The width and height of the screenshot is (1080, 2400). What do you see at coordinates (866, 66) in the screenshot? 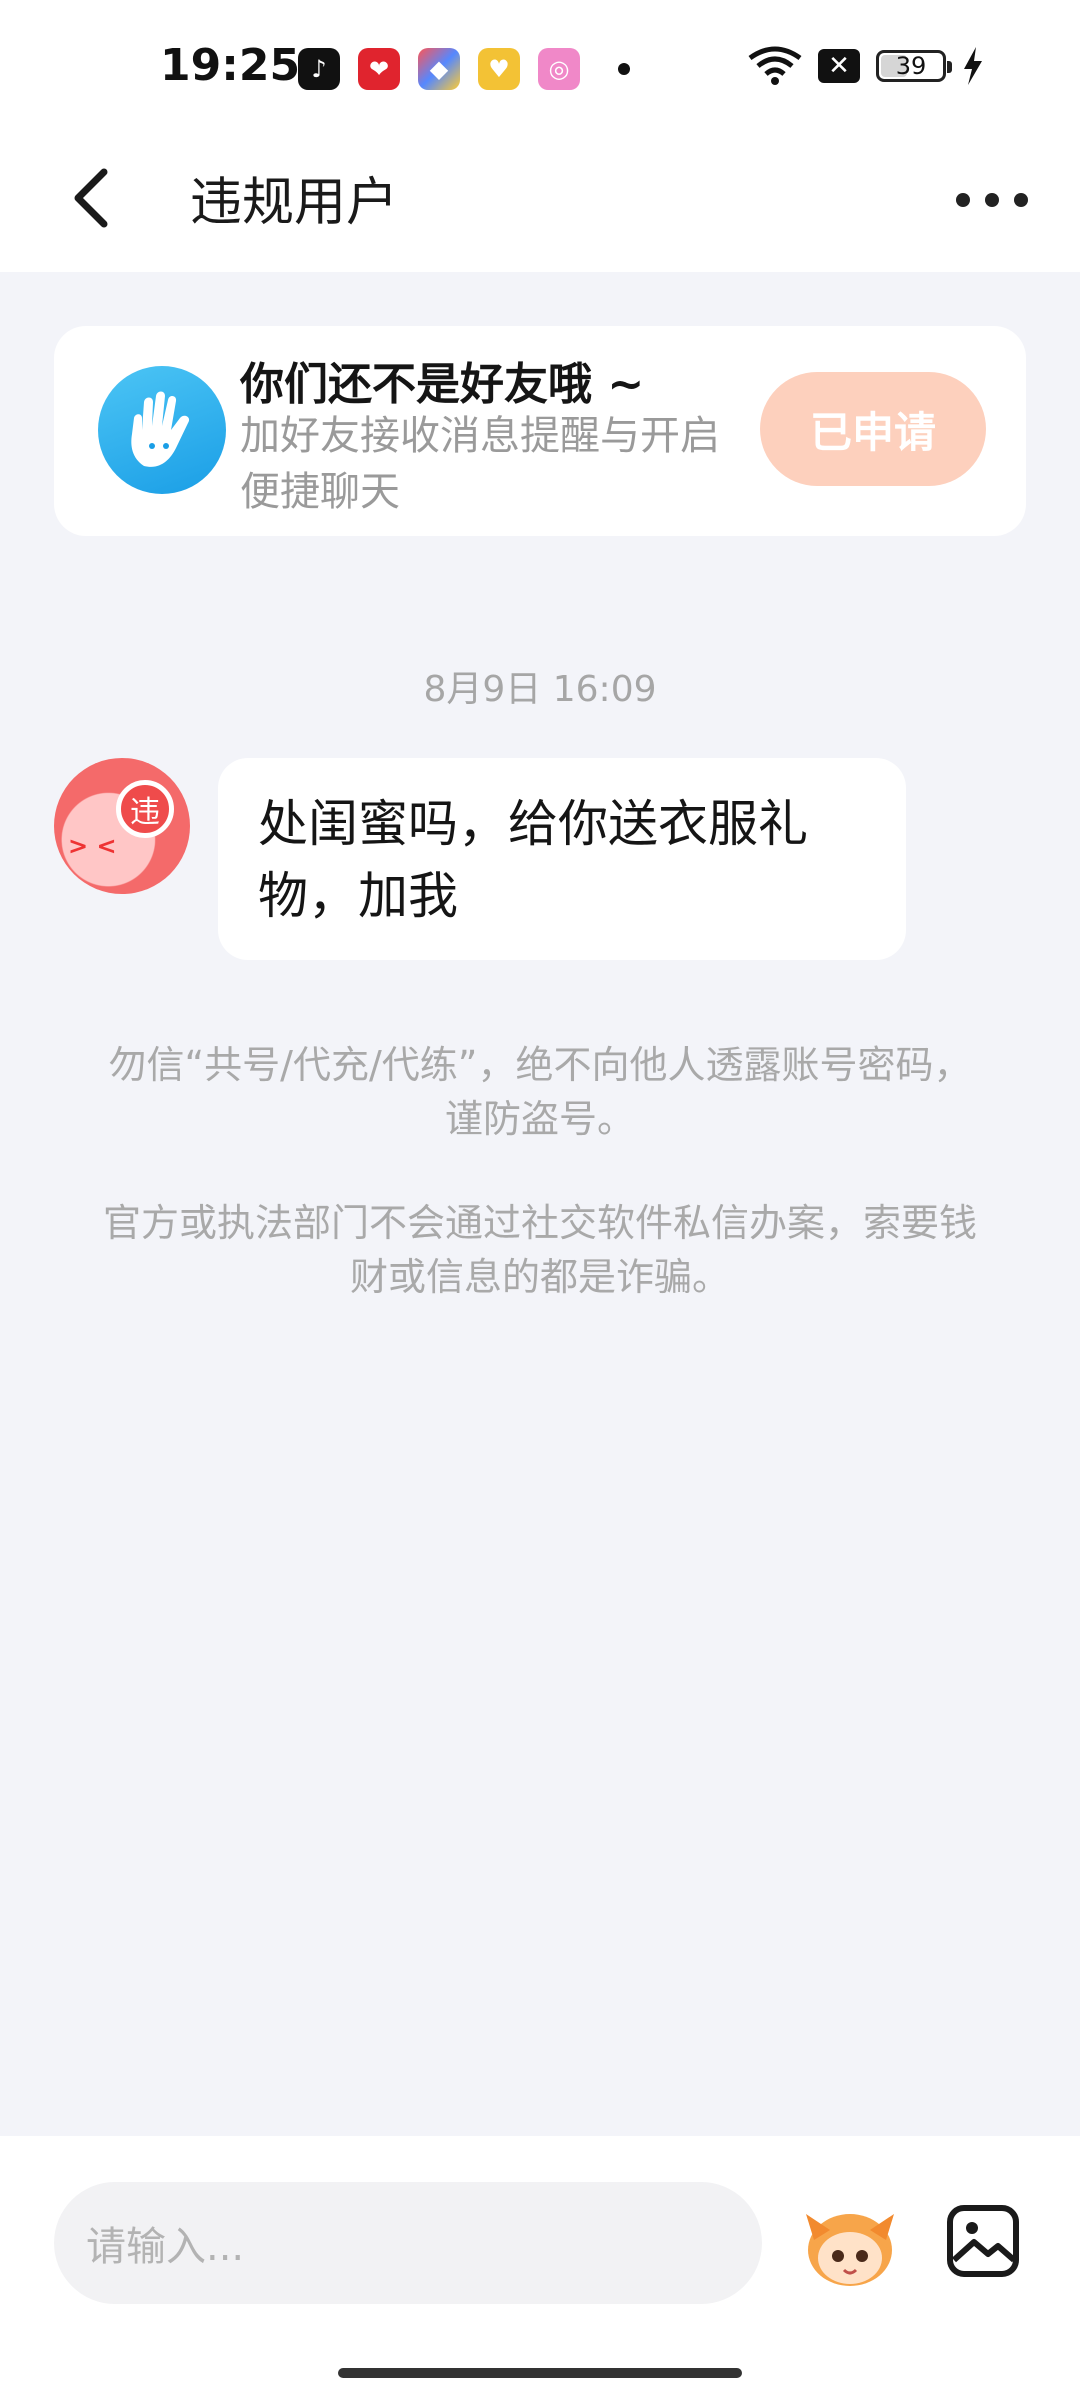
I see `status-right-icons: ✕ 39` at bounding box center [866, 66].